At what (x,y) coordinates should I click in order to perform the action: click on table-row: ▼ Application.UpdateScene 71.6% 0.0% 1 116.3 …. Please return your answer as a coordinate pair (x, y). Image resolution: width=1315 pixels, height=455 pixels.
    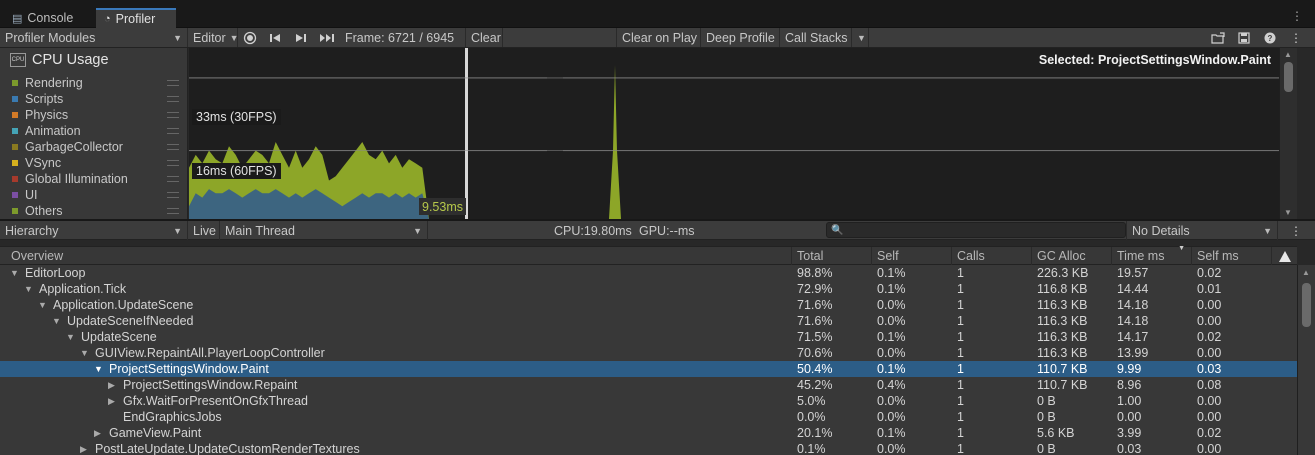
    Looking at the image, I should click on (648, 305).